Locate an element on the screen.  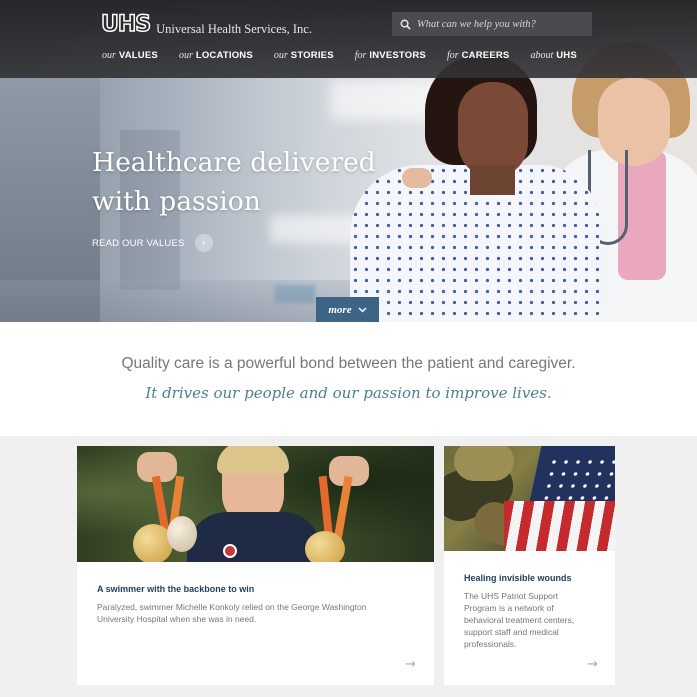
nav-investors: for INVESTORS is located at coordinates (390, 55).